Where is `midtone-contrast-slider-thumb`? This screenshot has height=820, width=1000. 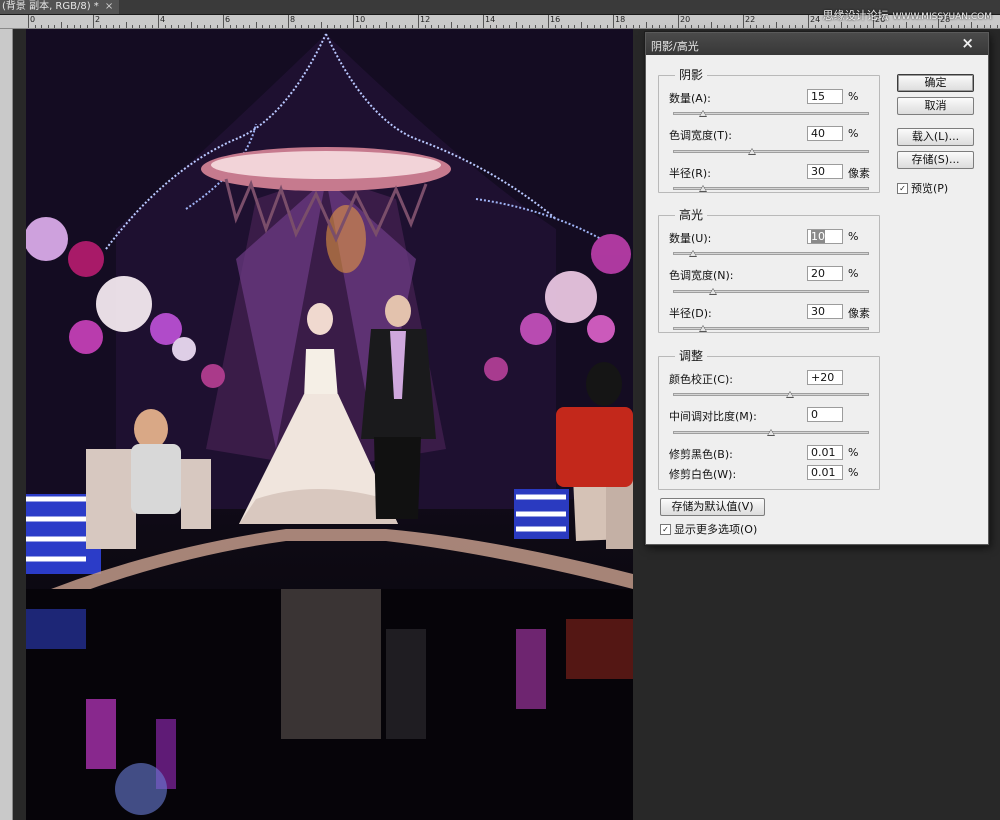
midtone-contrast-slider-thumb is located at coordinates (771, 432).